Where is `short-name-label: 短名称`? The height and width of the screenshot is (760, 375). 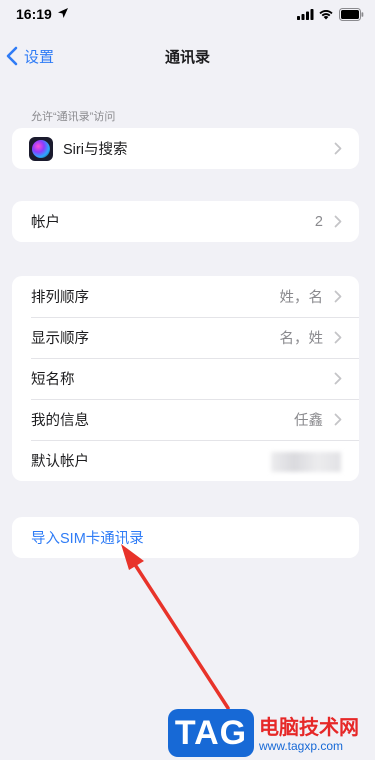
short-name-label: 短名称 is located at coordinates (53, 380).